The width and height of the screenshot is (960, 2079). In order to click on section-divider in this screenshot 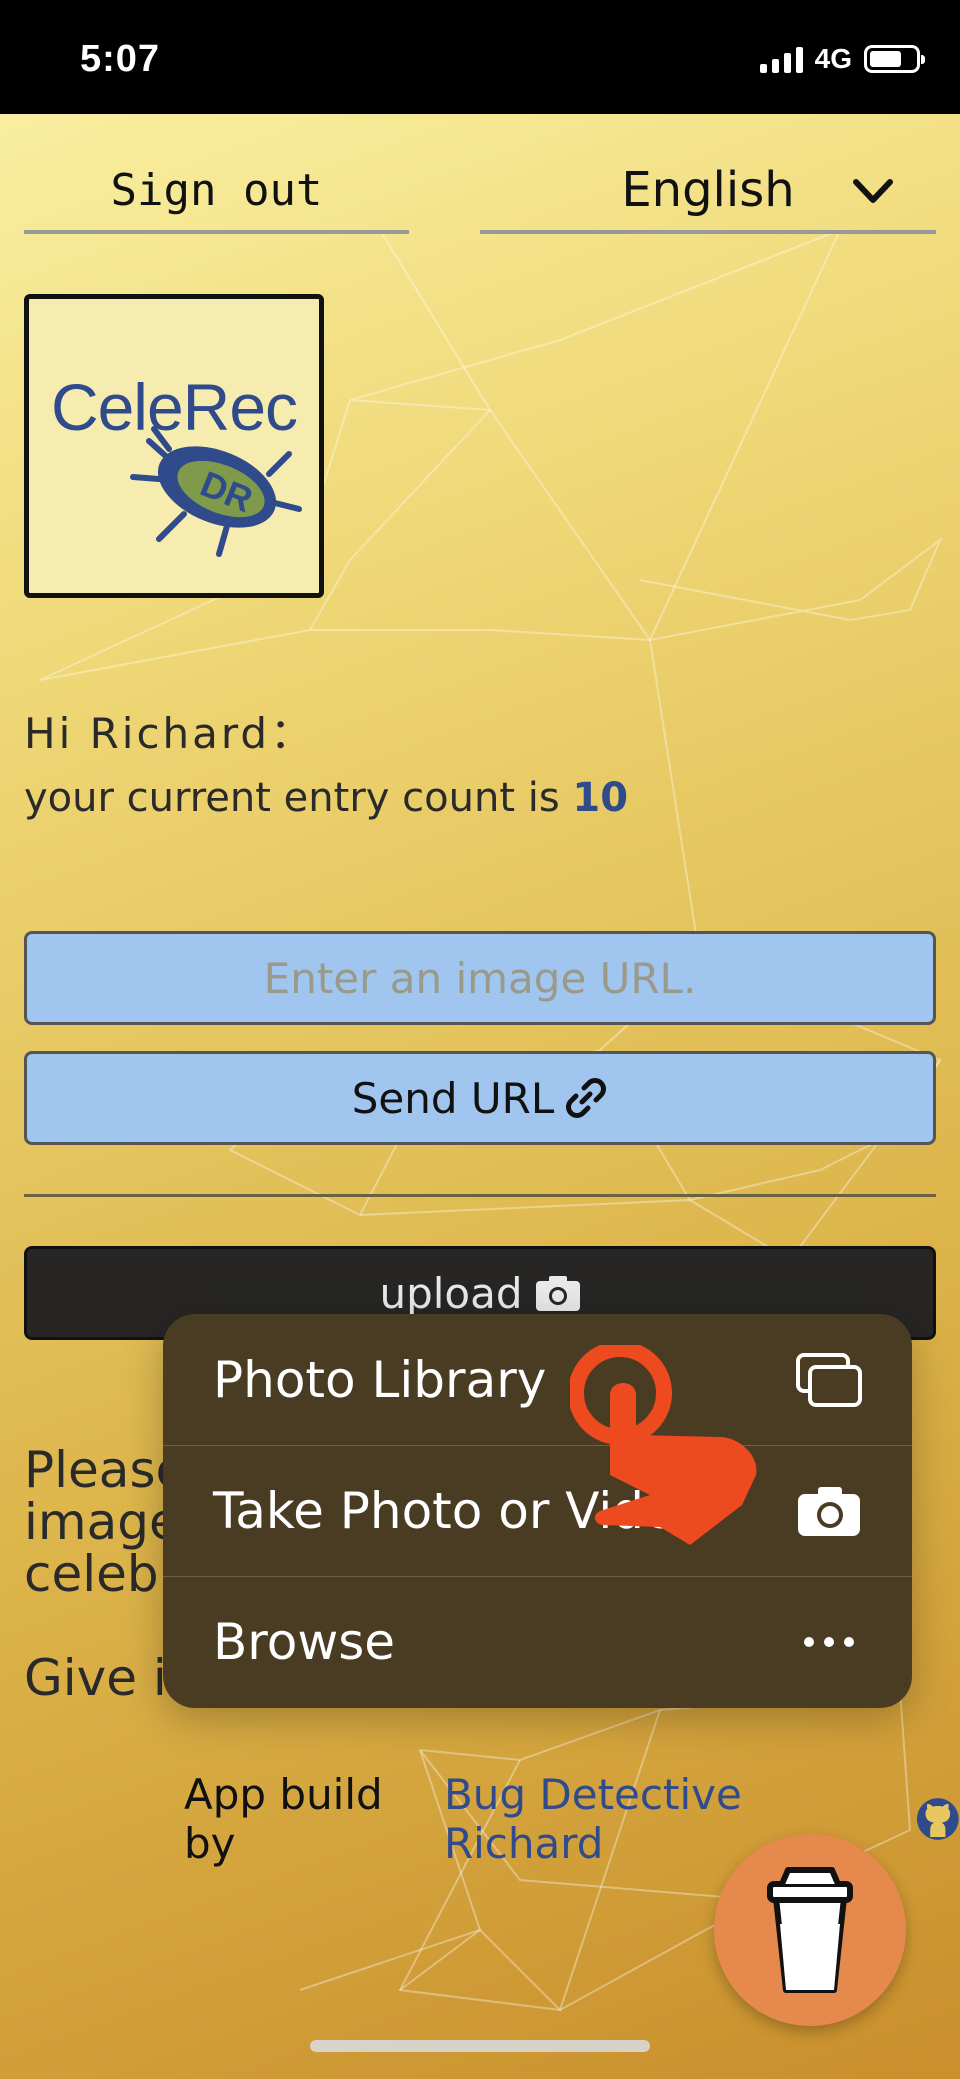, I will do `click(480, 1195)`.